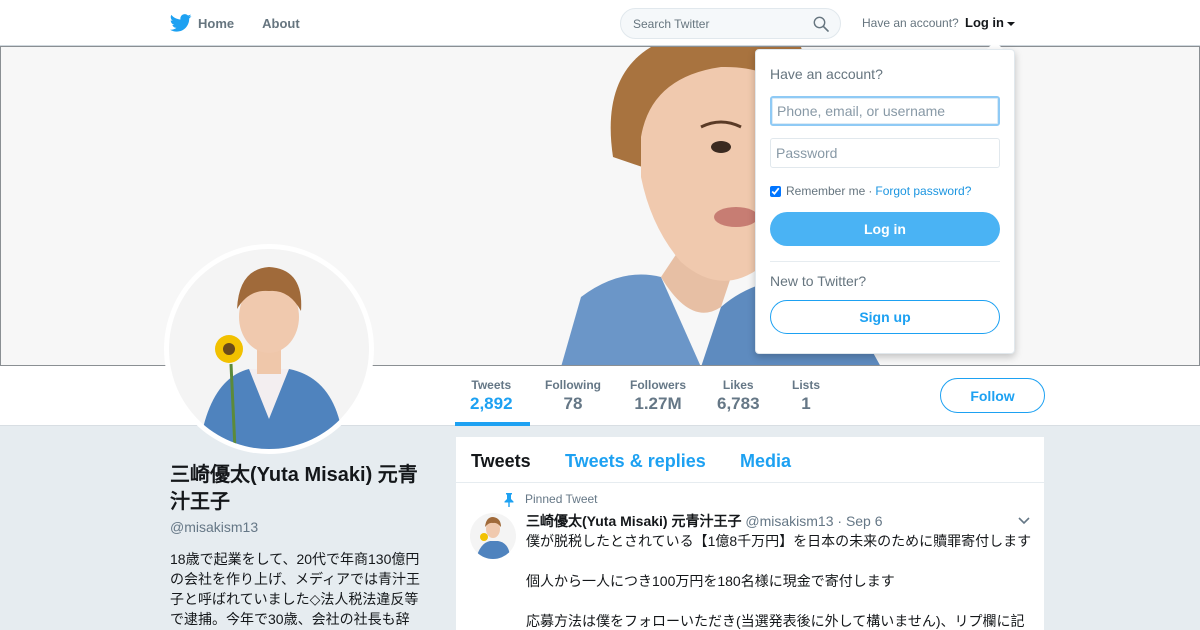  What do you see at coordinates (738, 403) in the screenshot?
I see `stat-value: 6,783` at bounding box center [738, 403].